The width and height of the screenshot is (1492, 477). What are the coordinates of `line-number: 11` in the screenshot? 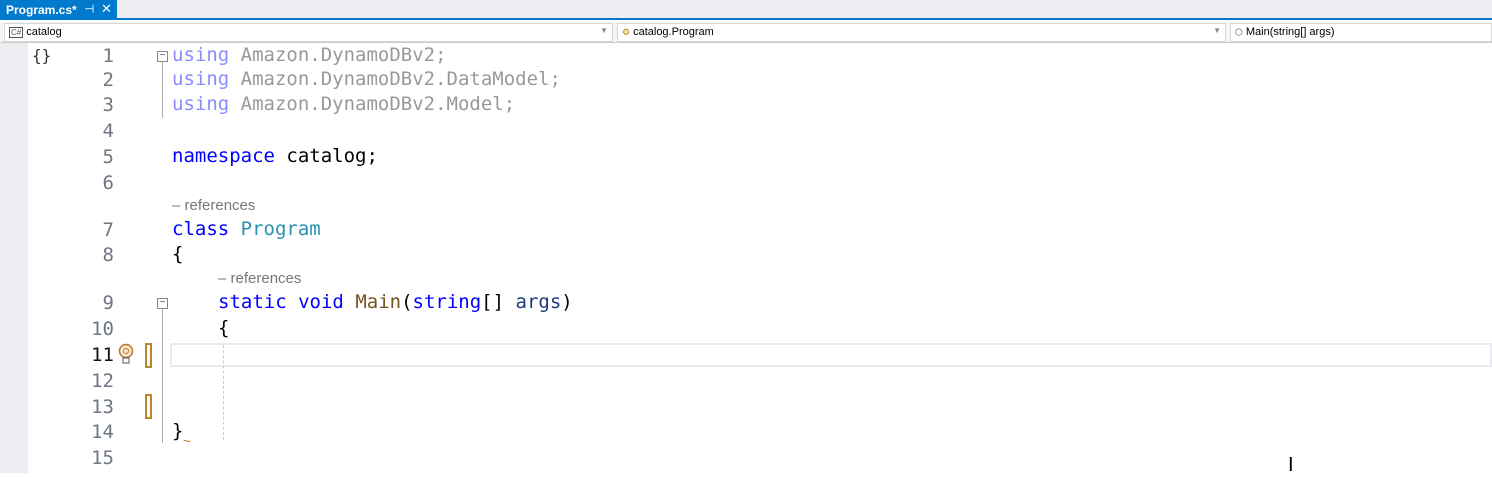 It's located at (102, 355).